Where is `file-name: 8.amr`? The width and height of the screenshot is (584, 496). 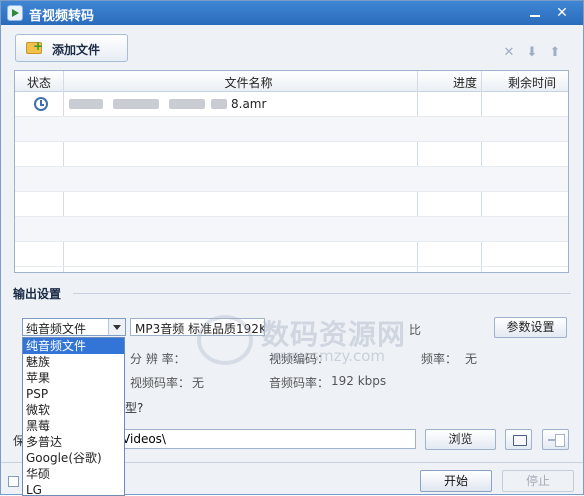
file-name: 8.amr is located at coordinates (249, 104).